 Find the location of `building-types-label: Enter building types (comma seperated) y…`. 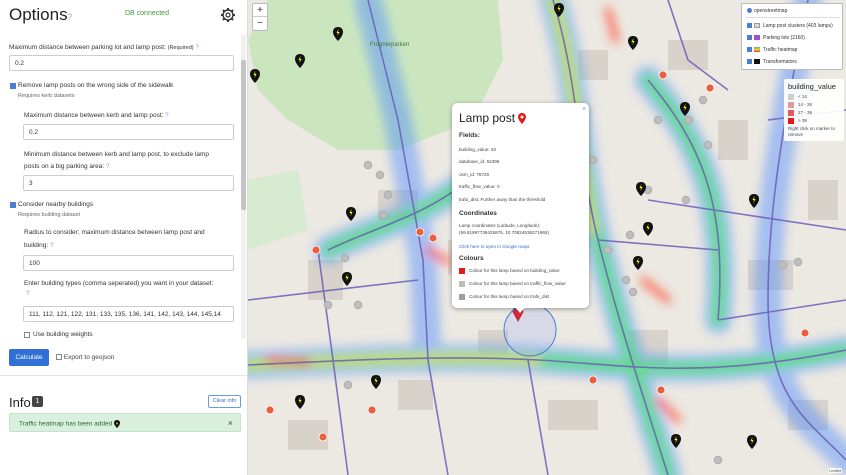

building-types-label: Enter building types (comma seperated) y… is located at coordinates (119, 283).